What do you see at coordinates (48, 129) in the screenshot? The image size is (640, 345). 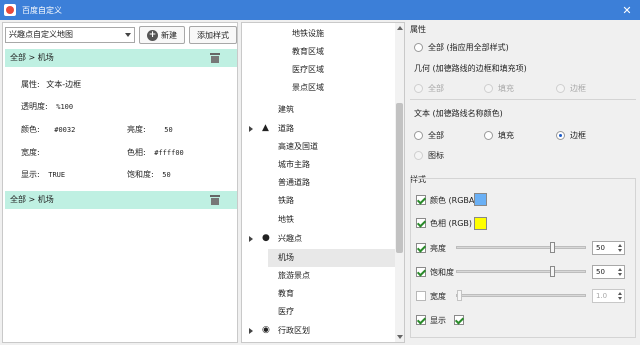 I see `prop-color: 颜色: #0032` at bounding box center [48, 129].